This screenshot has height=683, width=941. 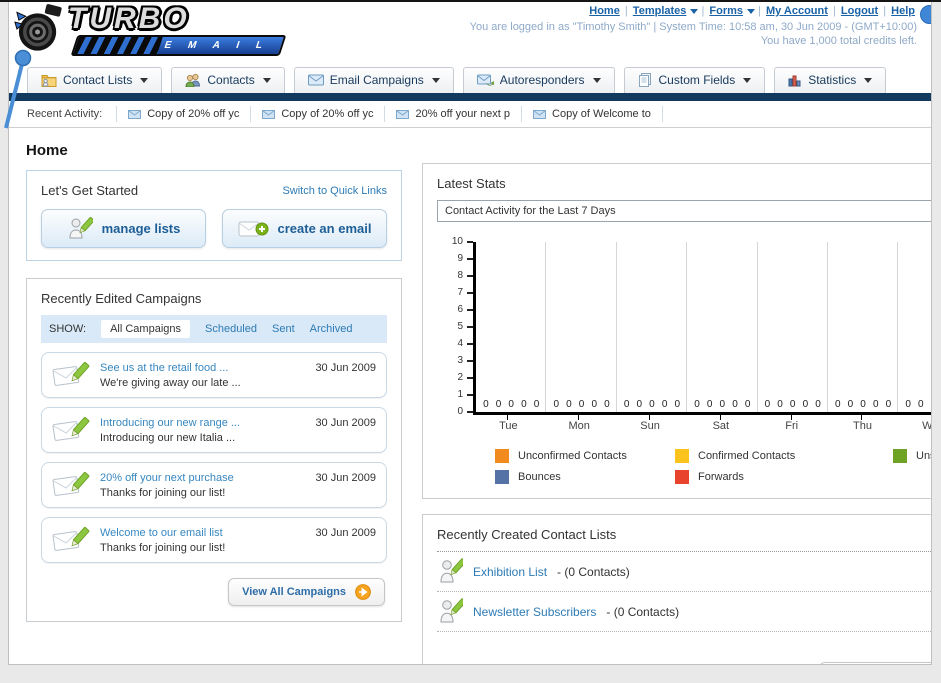 I want to click on view-all-campaigns-button: View All Campaigns, so click(x=306, y=592).